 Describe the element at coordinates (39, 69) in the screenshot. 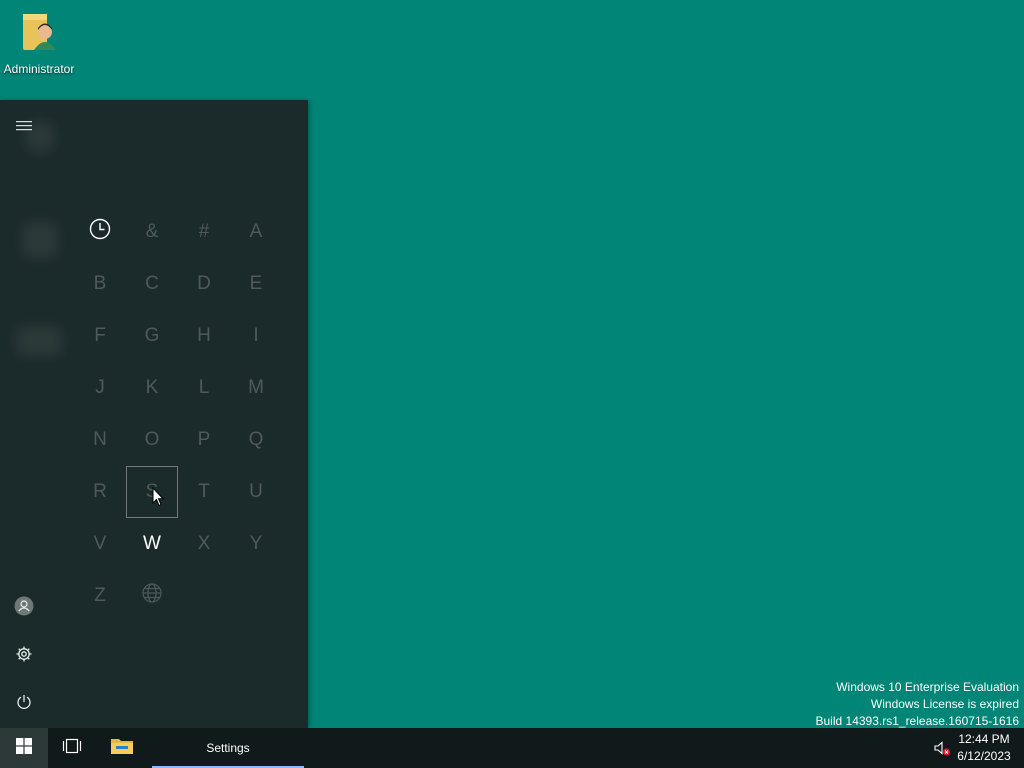

I see `desktop-icon-label: Administrator` at that location.